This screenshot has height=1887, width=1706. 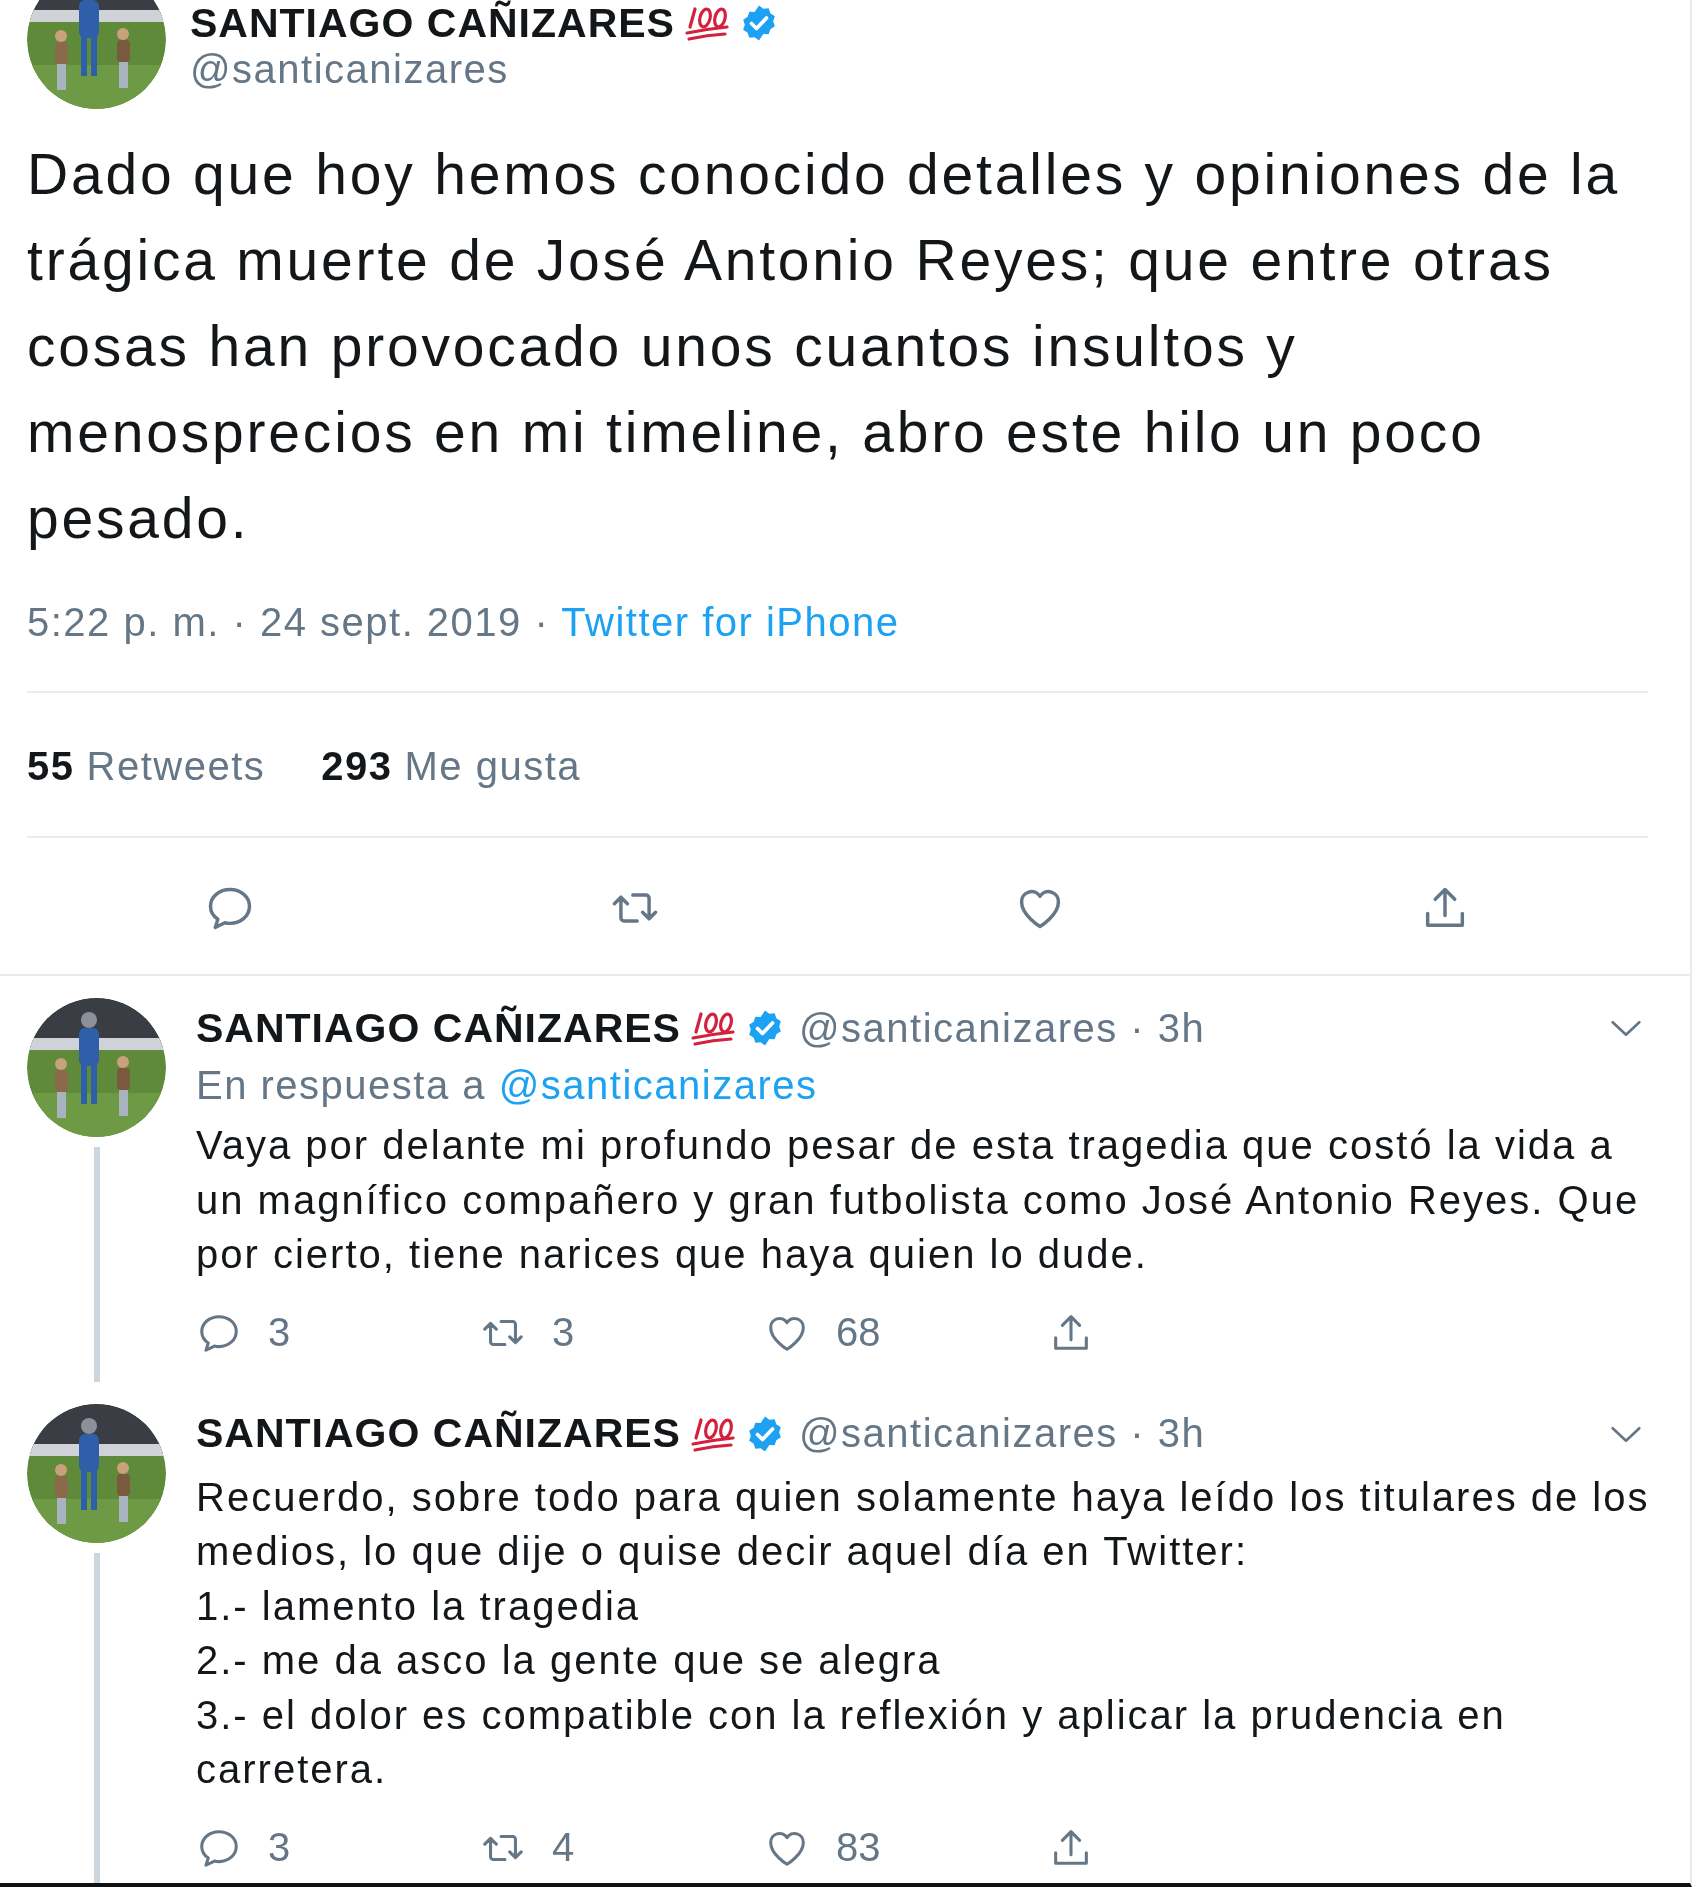 What do you see at coordinates (357, 766) in the screenshot?
I see `stat-count: 293` at bounding box center [357, 766].